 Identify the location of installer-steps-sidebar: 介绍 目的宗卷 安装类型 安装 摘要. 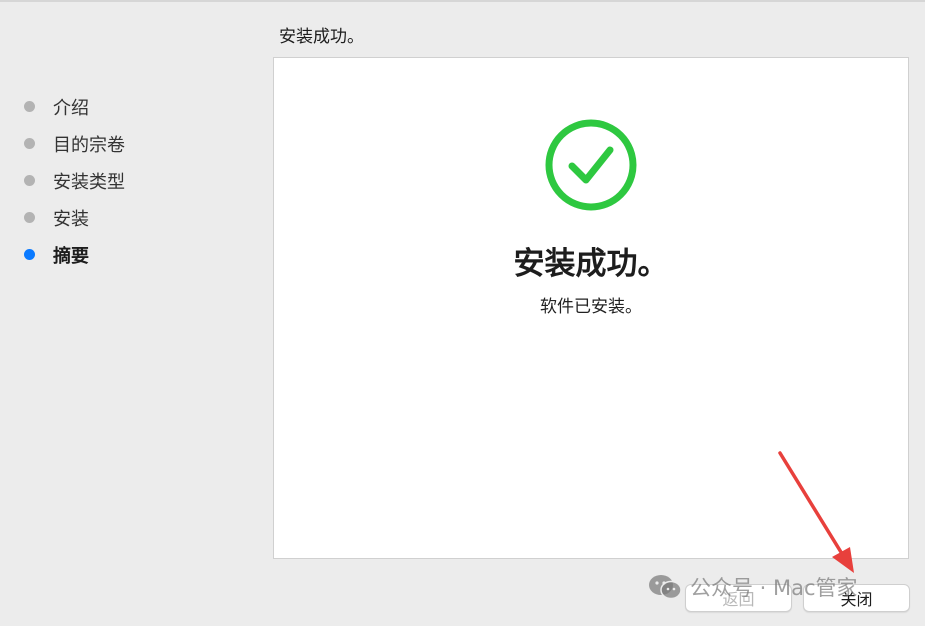
(74, 180).